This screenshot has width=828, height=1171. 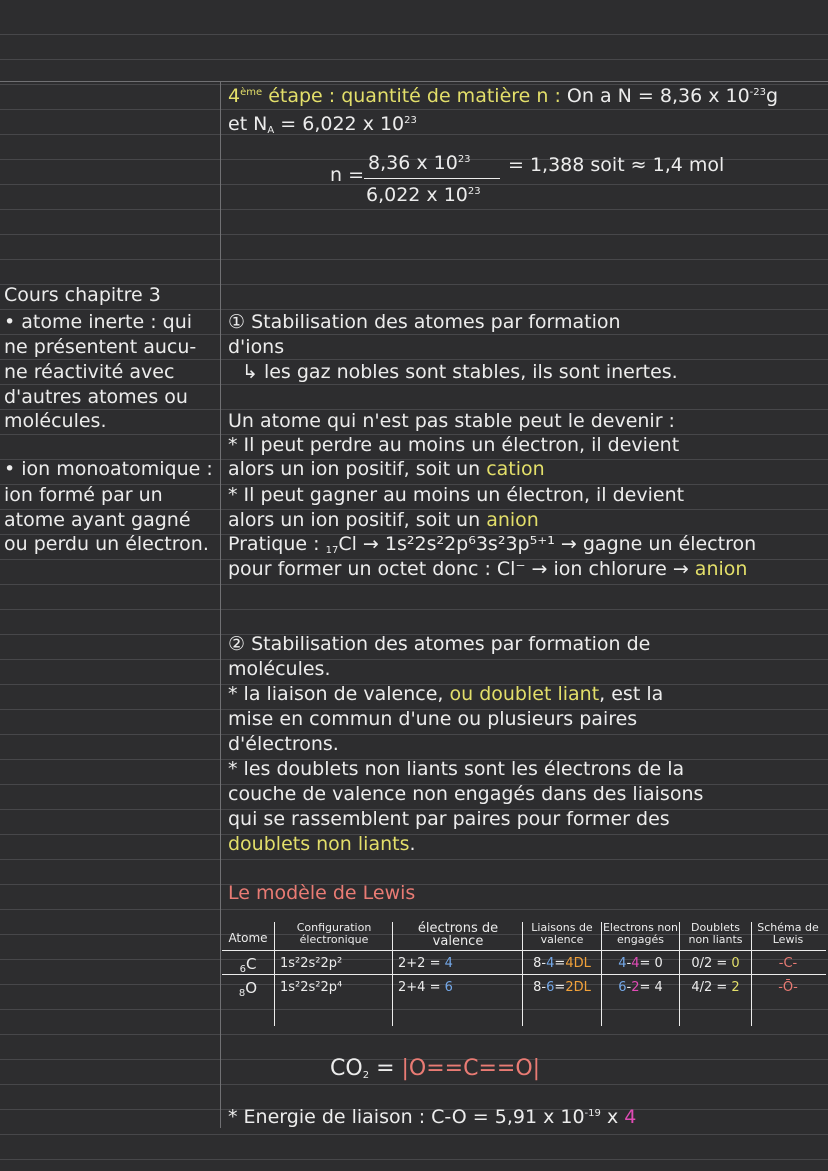 What do you see at coordinates (385, 1068) in the screenshot?
I see `co2-eq: =` at bounding box center [385, 1068].